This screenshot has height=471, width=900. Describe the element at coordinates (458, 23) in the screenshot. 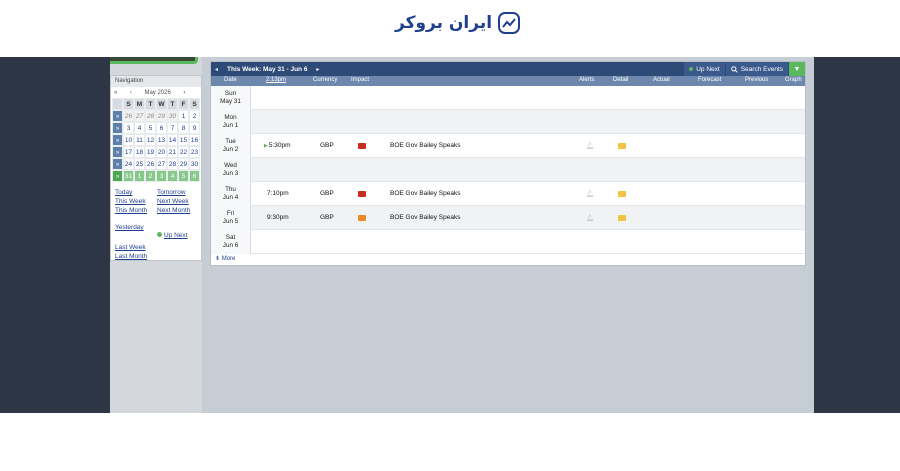

I see `brand-logo: ایران بروکر` at that location.